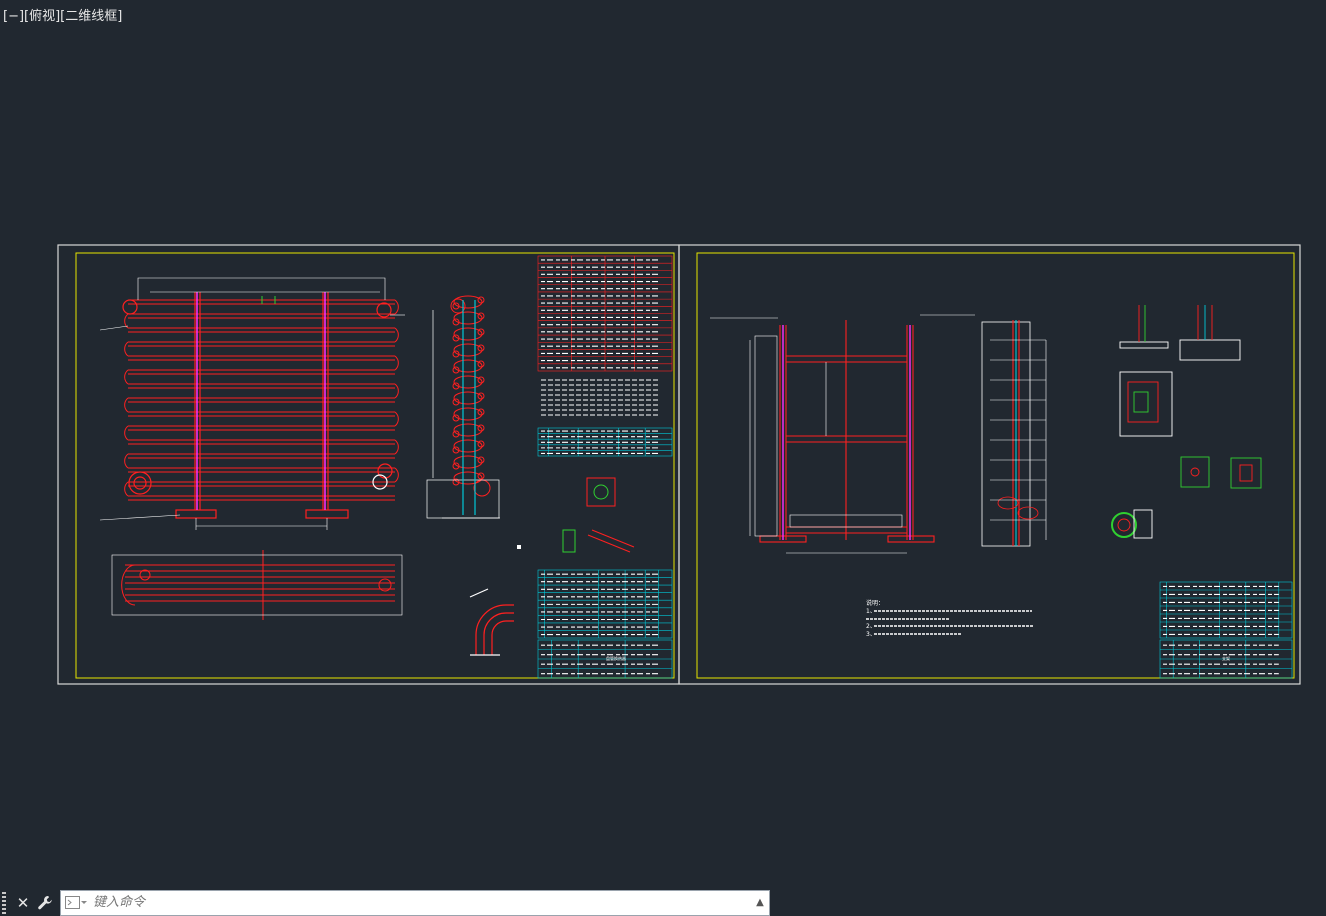  I want to click on support-side-rungs, so click(1018, 439).